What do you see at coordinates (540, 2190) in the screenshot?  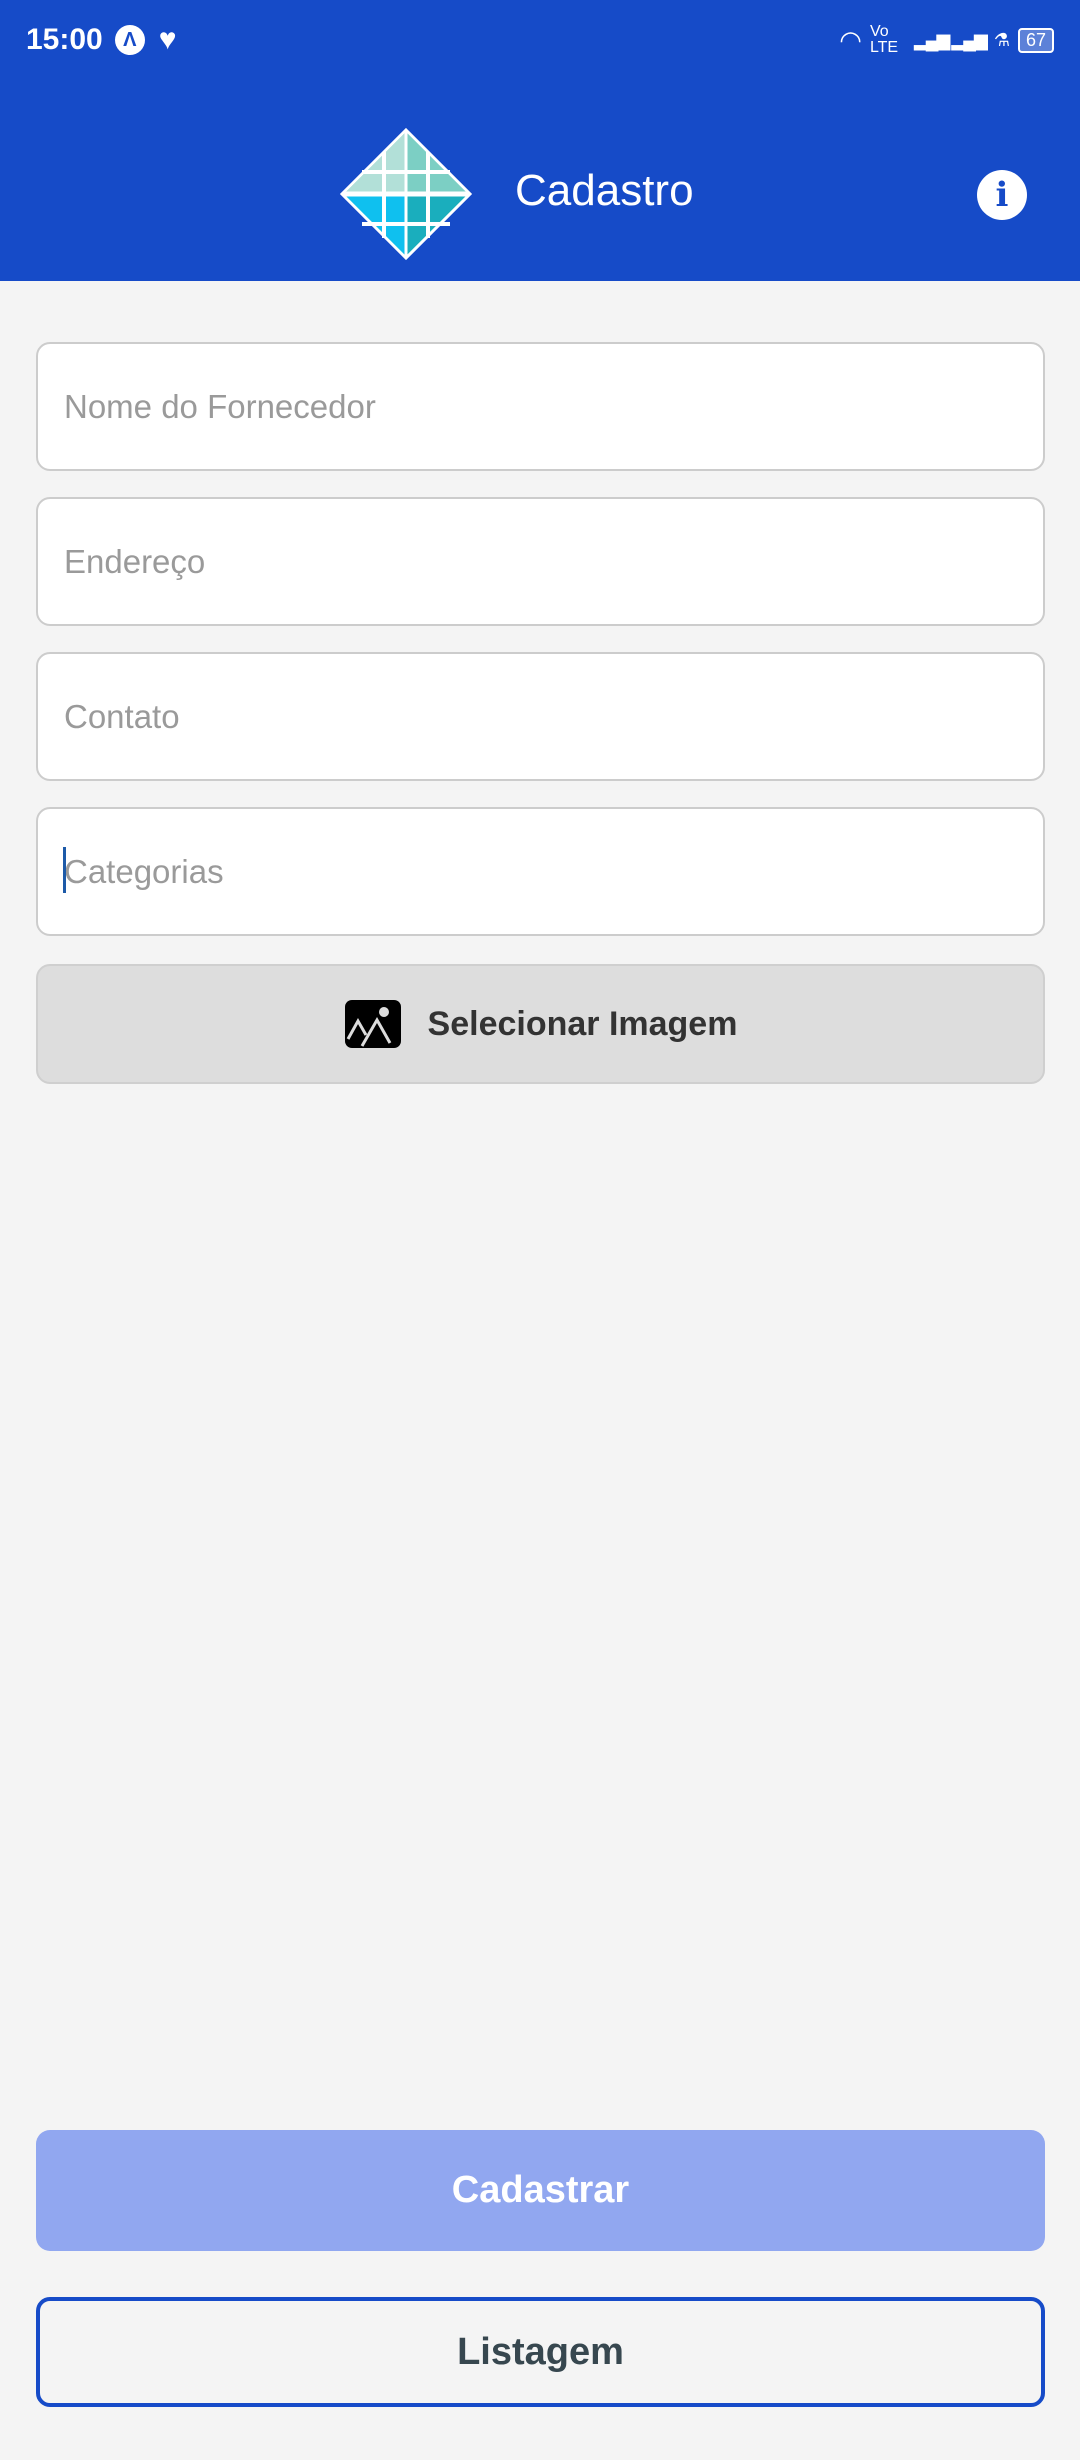 I see `register-button: Cadastrar` at bounding box center [540, 2190].